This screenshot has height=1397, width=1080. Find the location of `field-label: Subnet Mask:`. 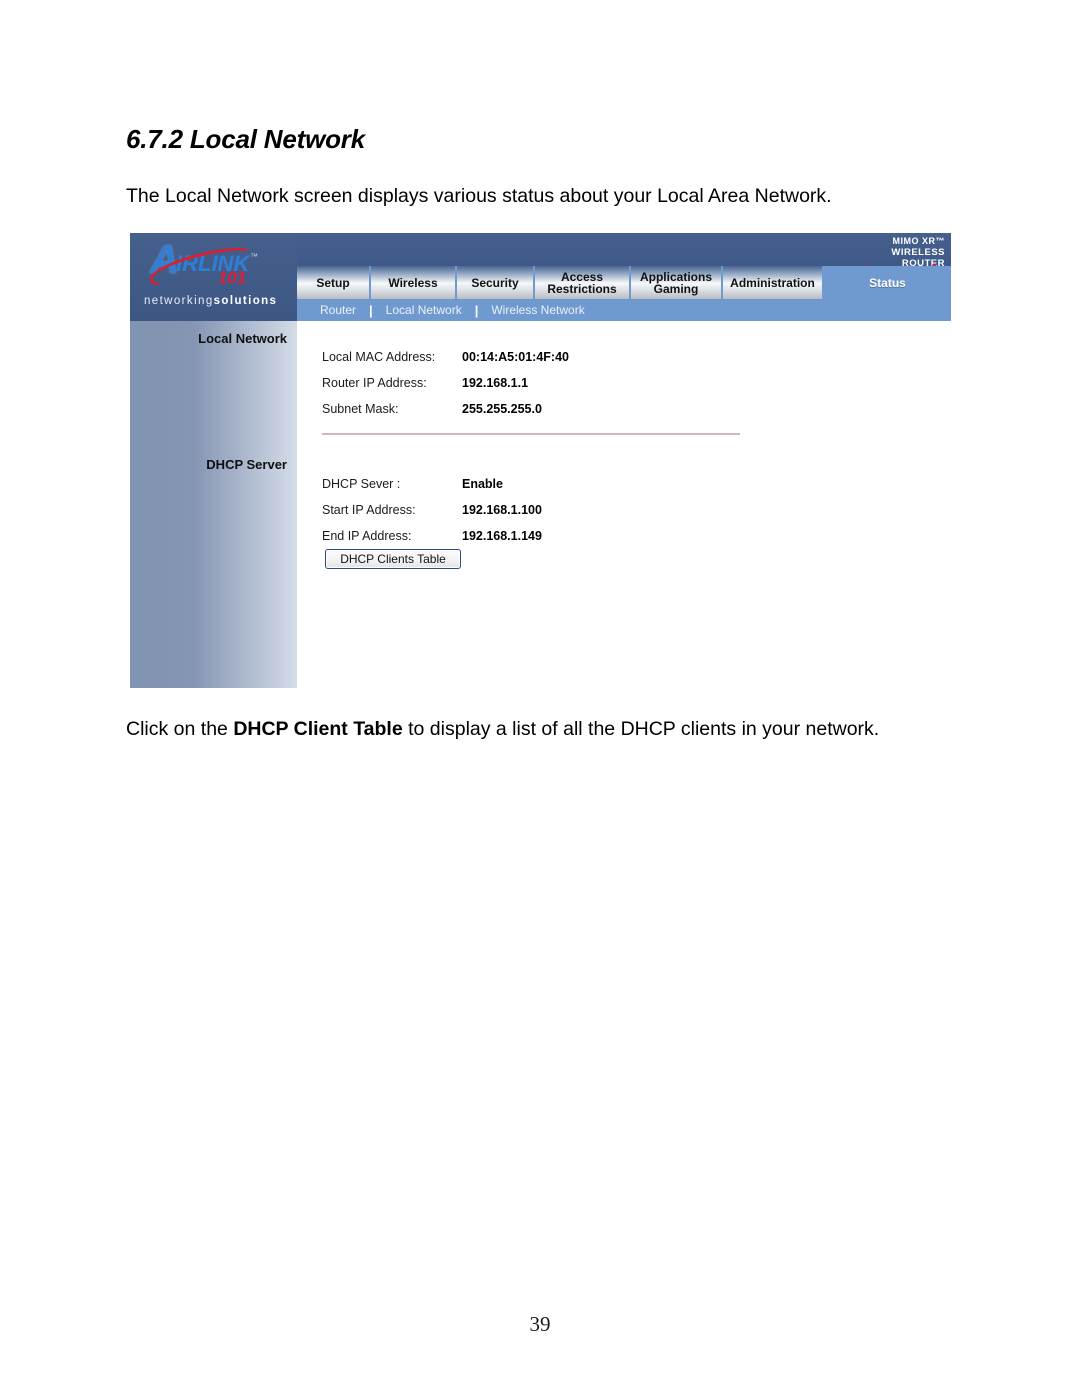

field-label: Subnet Mask: is located at coordinates (360, 409).